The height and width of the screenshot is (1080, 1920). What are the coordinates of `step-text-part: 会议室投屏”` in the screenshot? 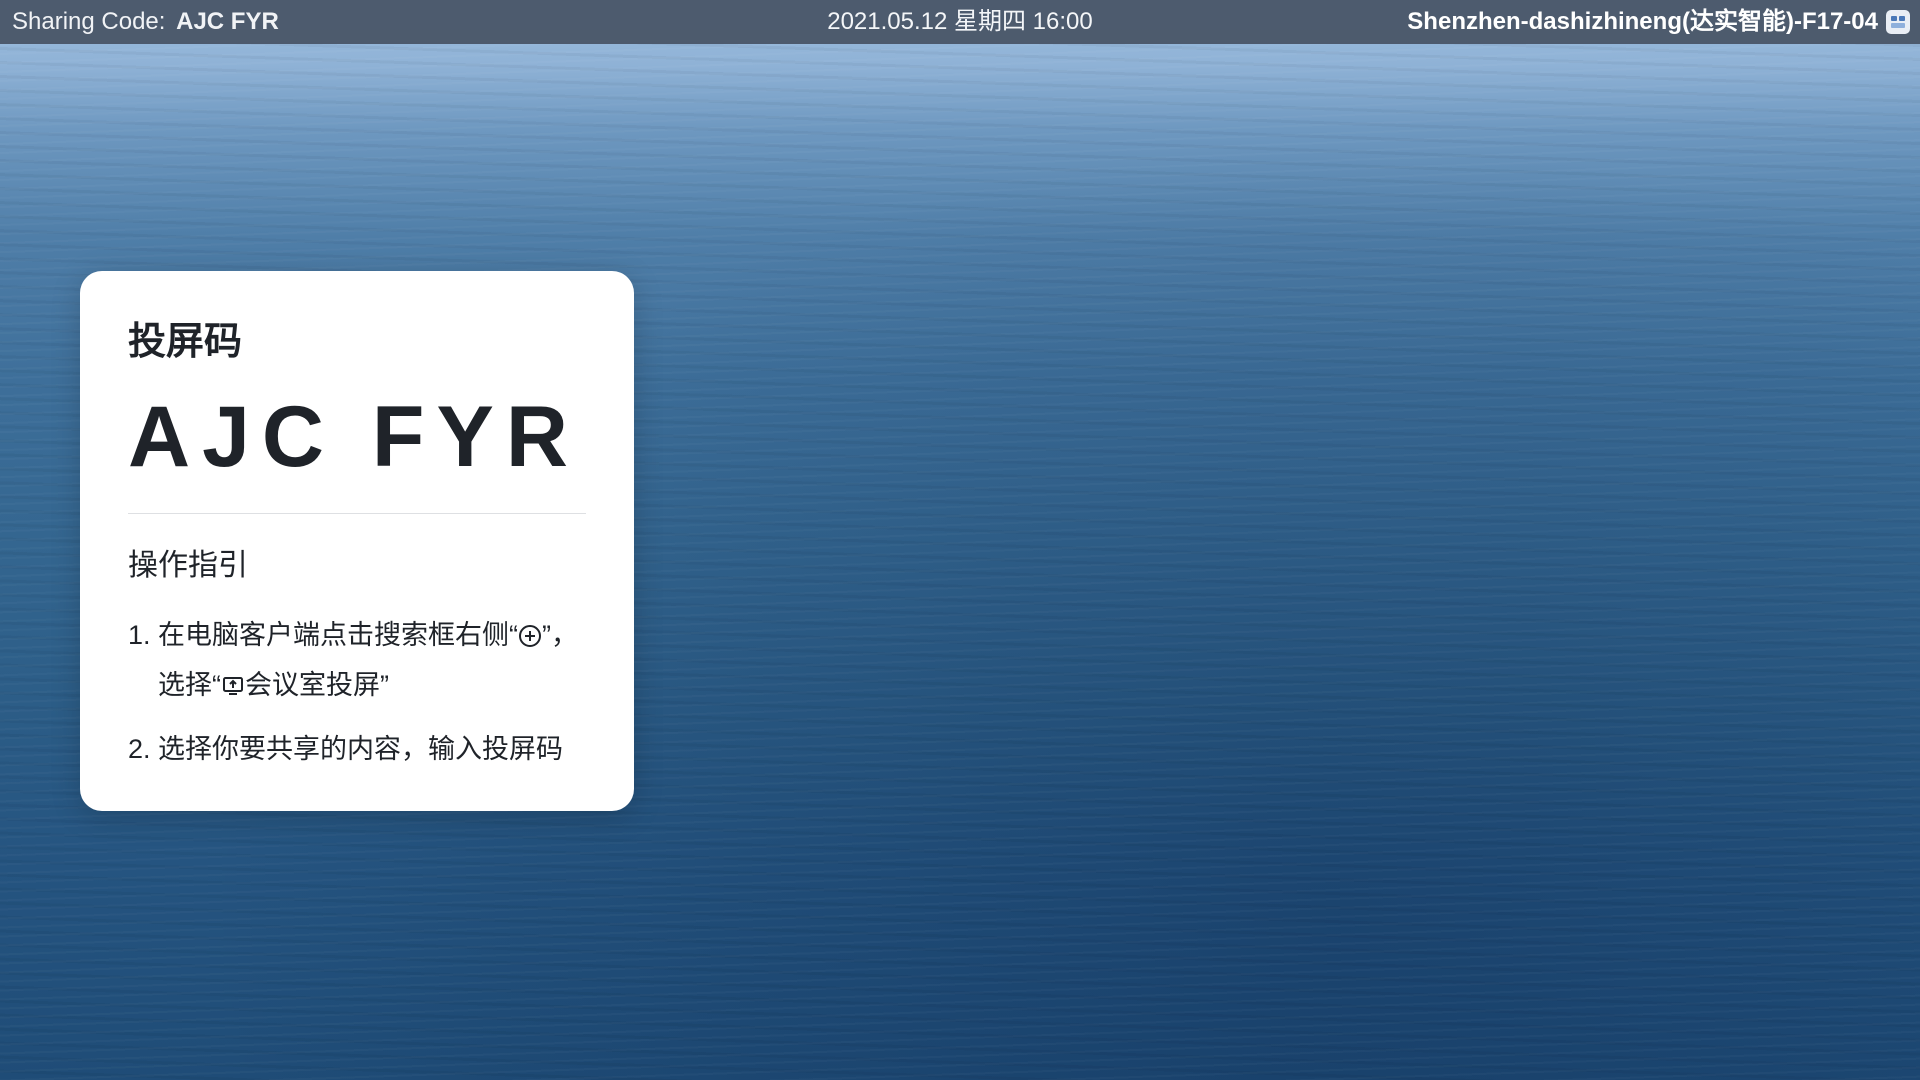 It's located at (317, 685).